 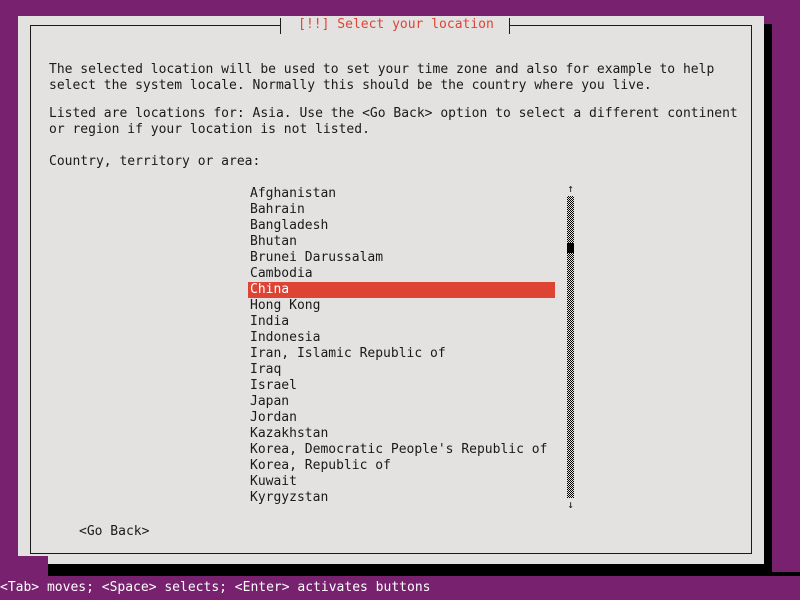 What do you see at coordinates (155, 161) in the screenshot?
I see `list-label: Country, territory or area:` at bounding box center [155, 161].